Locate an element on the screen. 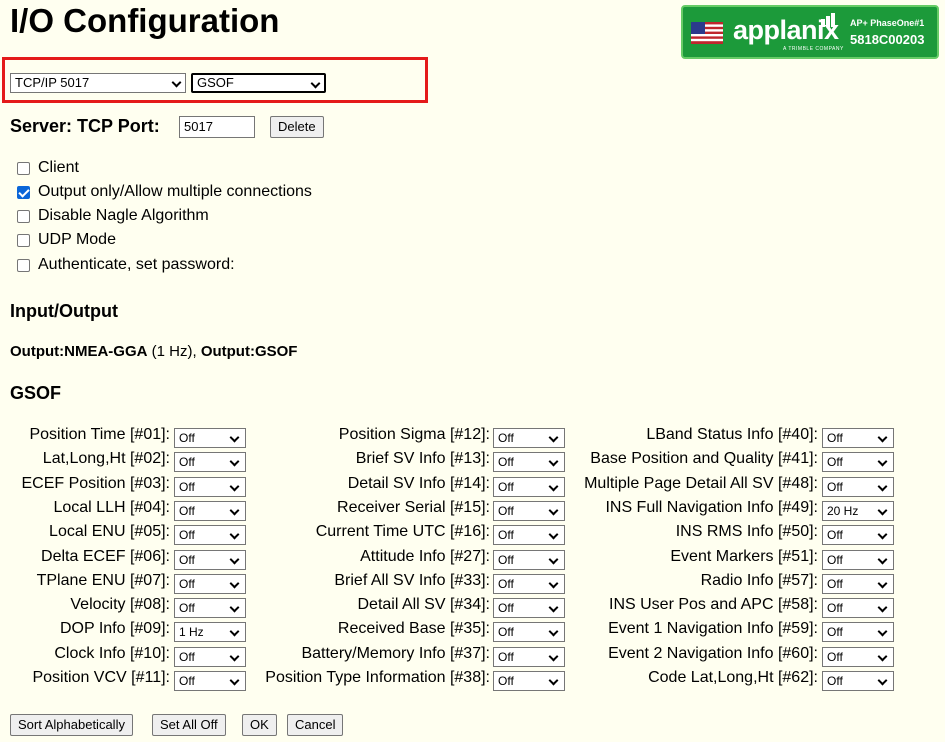 The image size is (945, 742). page-title: I/O Configuration is located at coordinates (145, 20).